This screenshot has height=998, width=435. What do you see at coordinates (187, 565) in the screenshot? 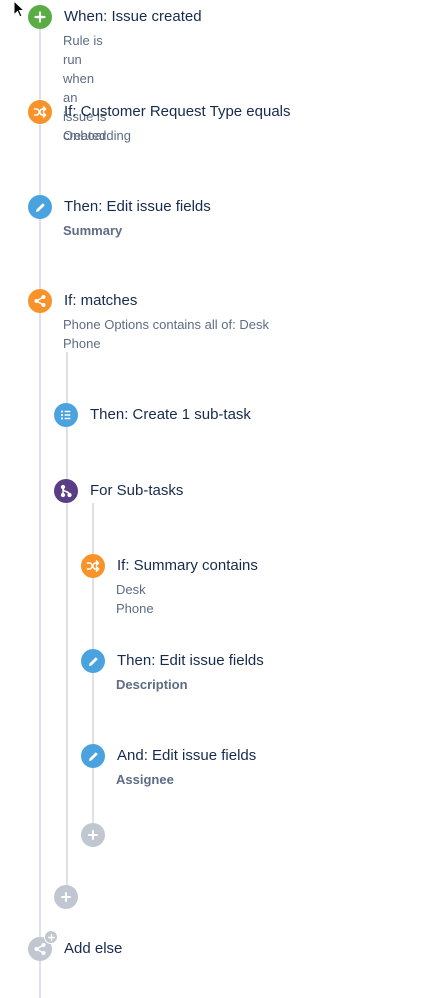
I see `condition-summary-title: If: Summary contains` at bounding box center [187, 565].